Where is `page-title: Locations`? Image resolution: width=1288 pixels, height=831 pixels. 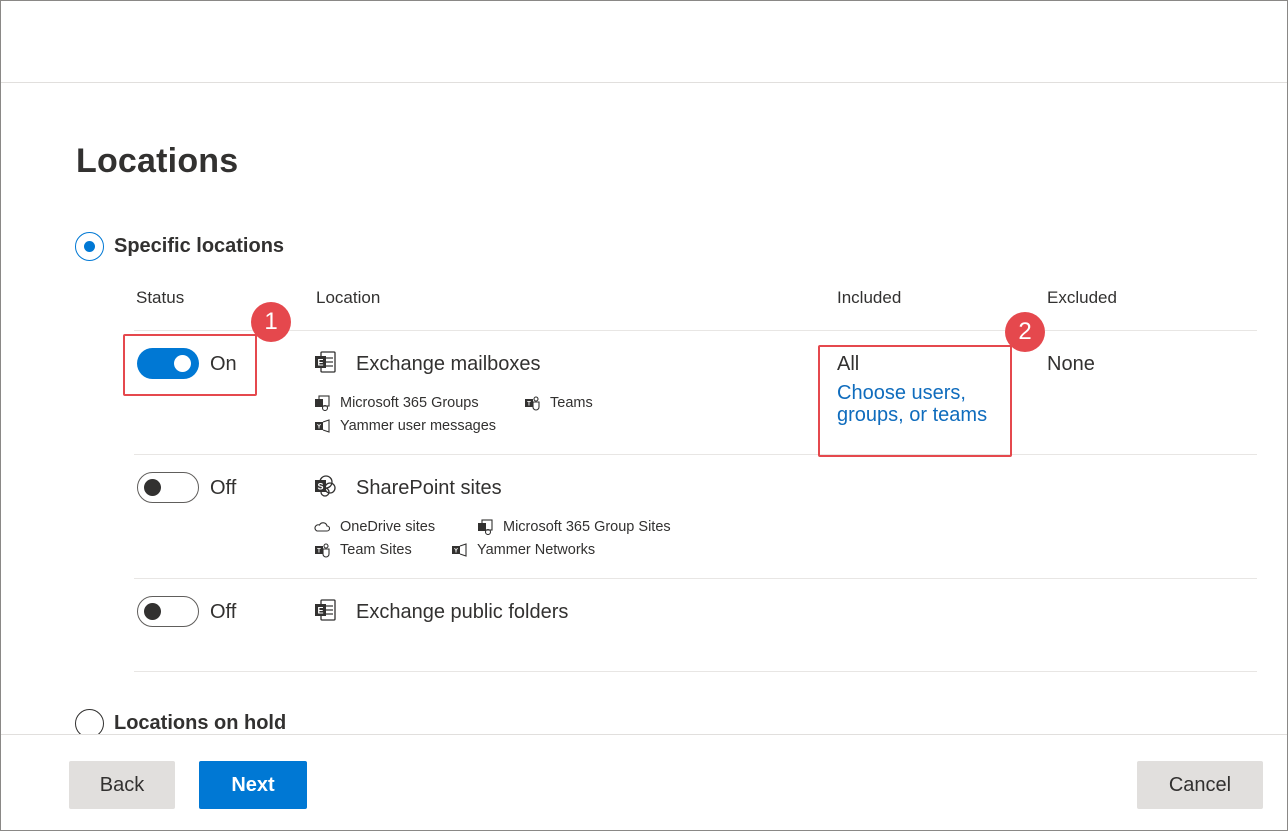
page-title: Locations is located at coordinates (157, 161).